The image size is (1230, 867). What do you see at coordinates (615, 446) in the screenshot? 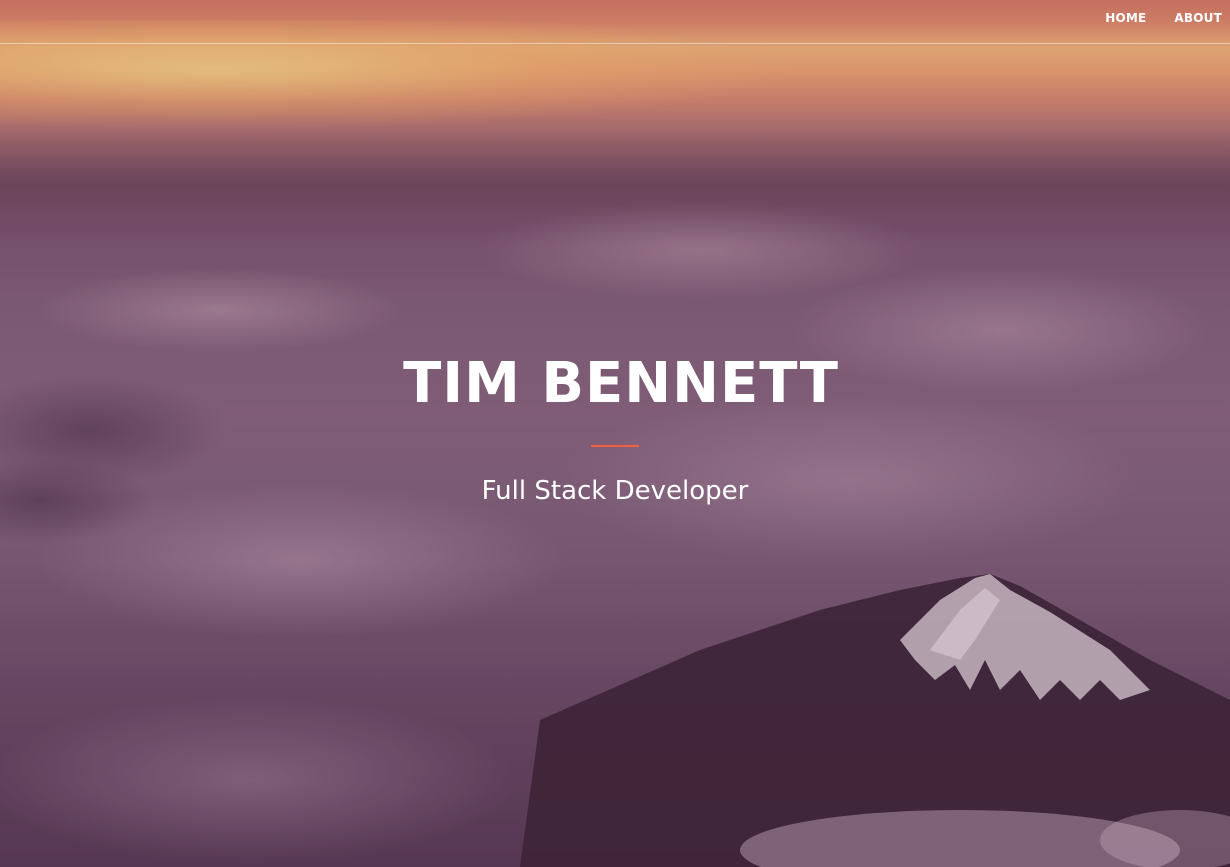
I see `title-divider` at bounding box center [615, 446].